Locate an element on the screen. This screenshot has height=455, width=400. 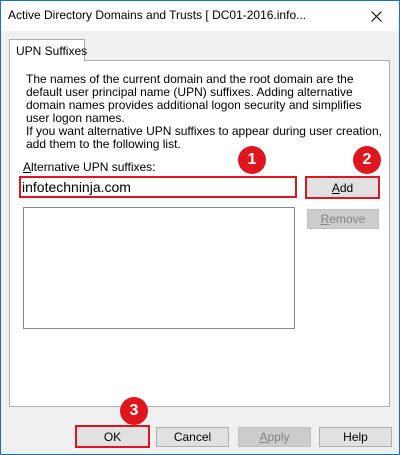
close-icon is located at coordinates (376, 16).